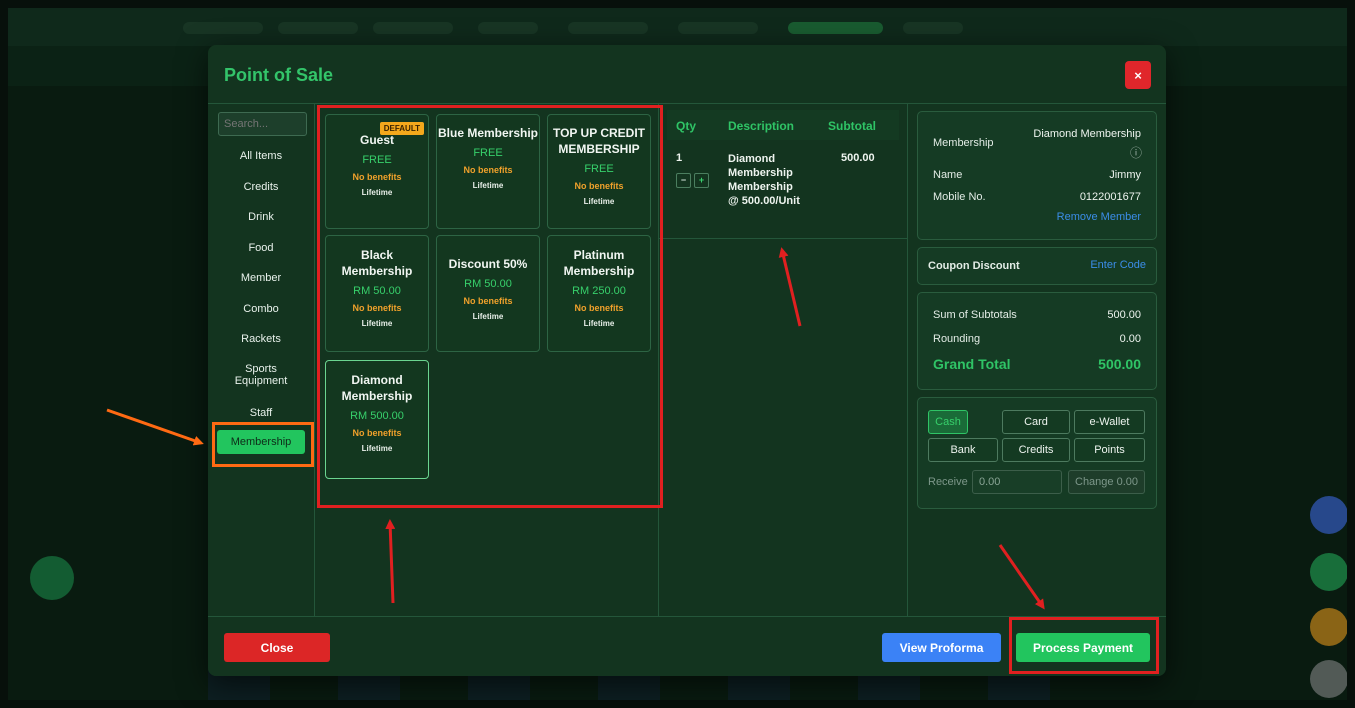  I want to click on search-input, so click(262, 124).